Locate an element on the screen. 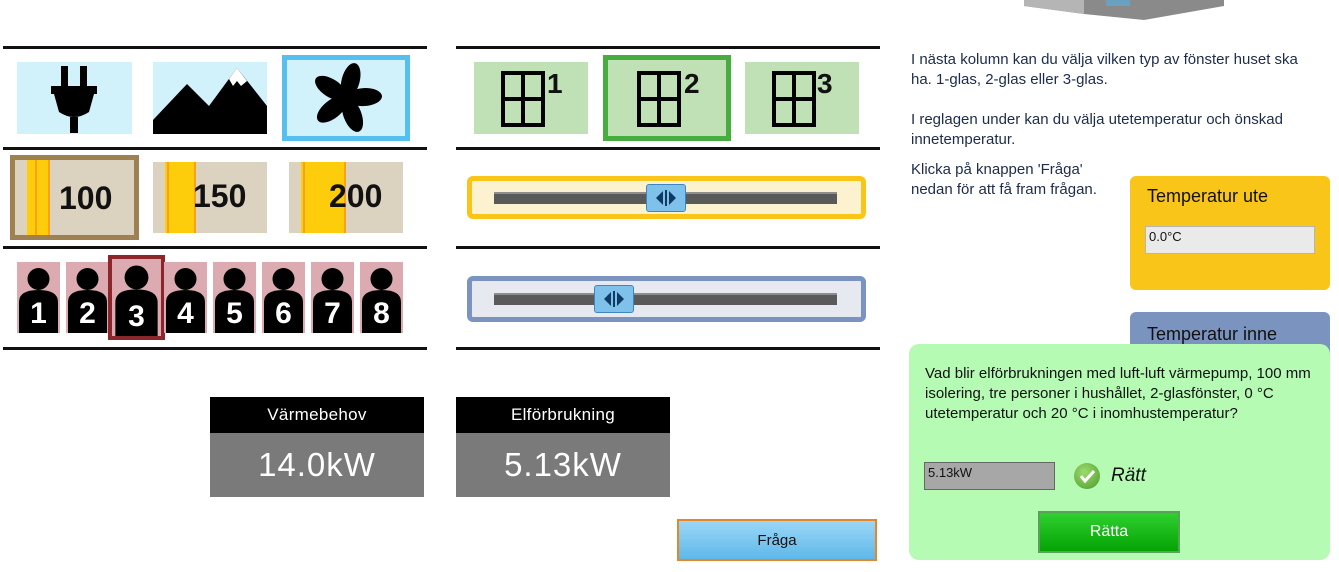  person-option-2: 2 is located at coordinates (87, 297).